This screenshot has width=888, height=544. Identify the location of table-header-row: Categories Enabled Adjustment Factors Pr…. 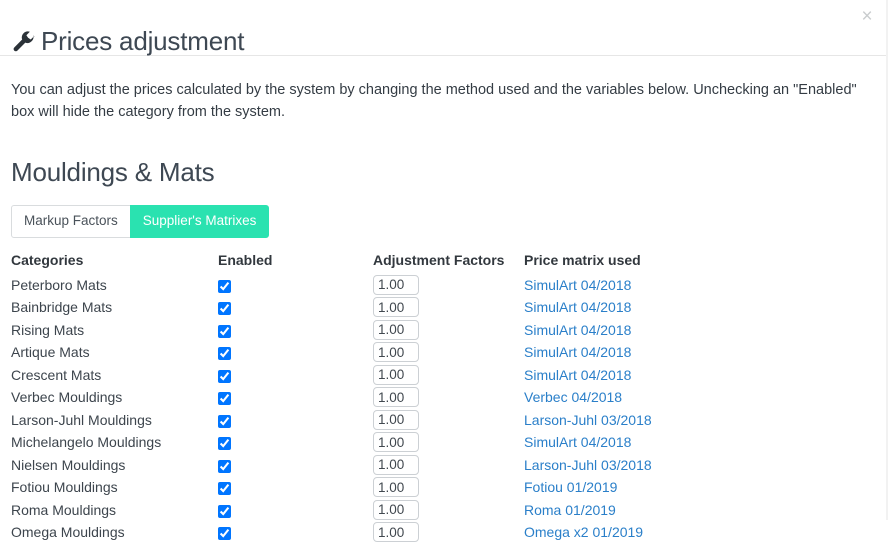
(449, 263).